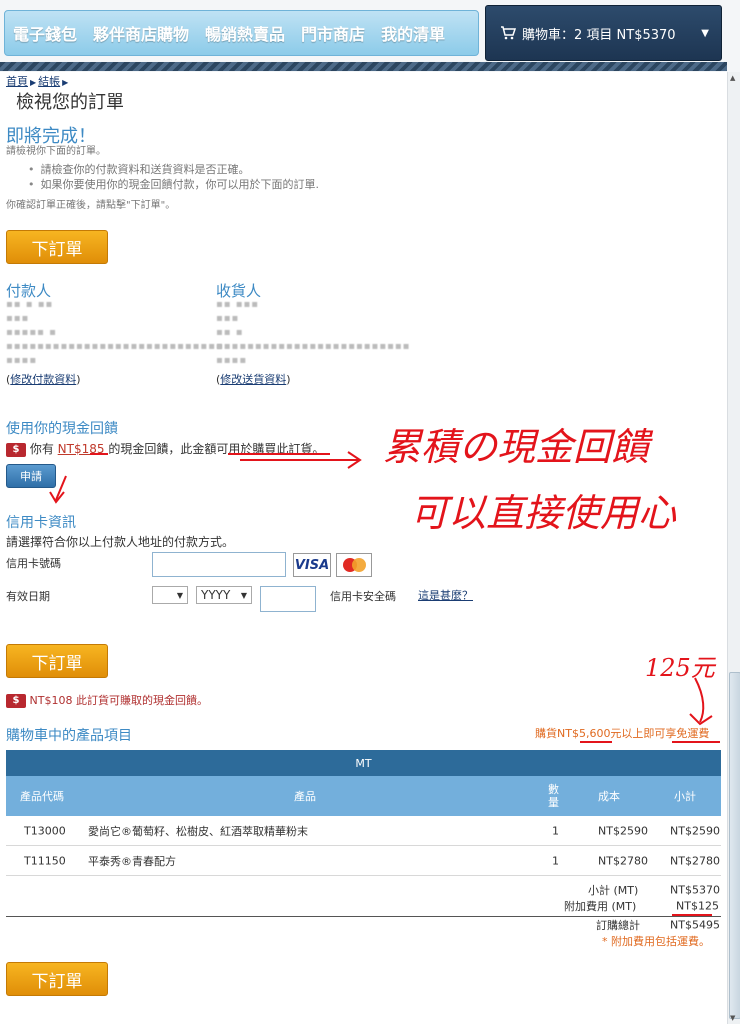 This screenshot has height=1024, width=740. What do you see at coordinates (45, 33) in the screenshot?
I see `nav-item-ewallet: 電子錢包` at bounding box center [45, 33].